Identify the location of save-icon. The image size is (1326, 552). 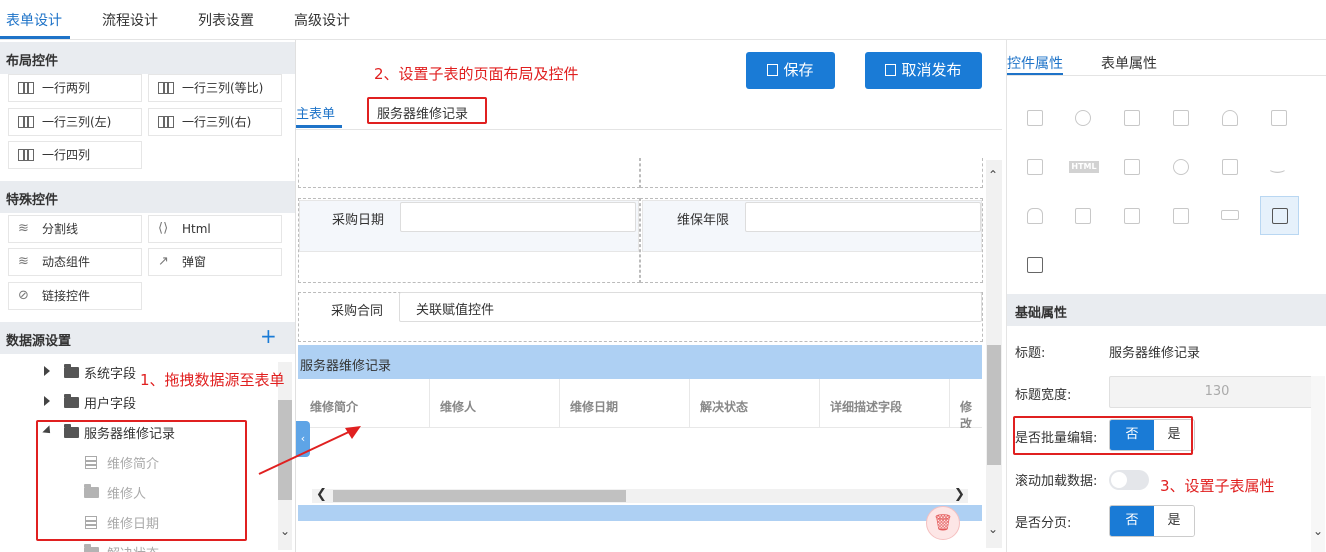
(773, 70).